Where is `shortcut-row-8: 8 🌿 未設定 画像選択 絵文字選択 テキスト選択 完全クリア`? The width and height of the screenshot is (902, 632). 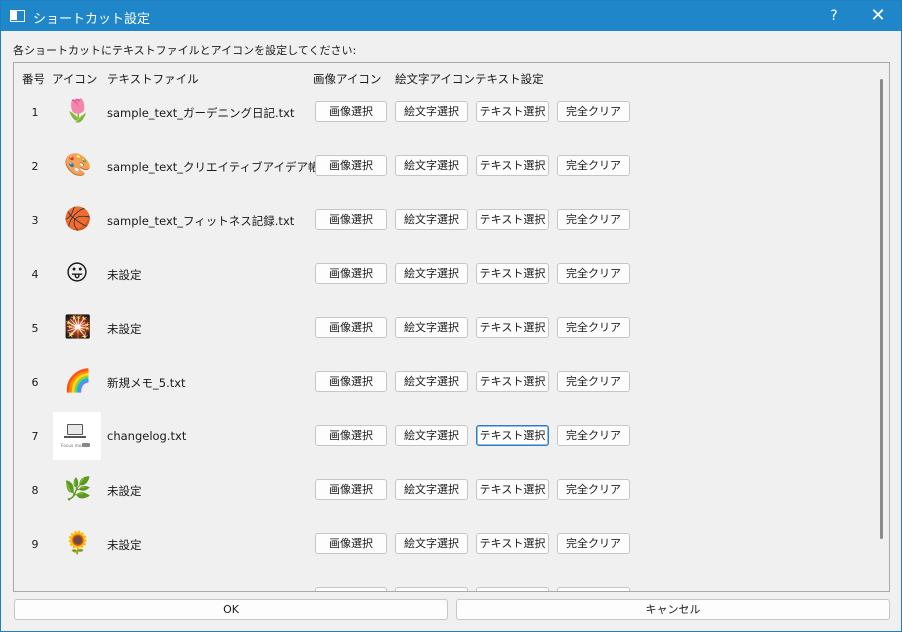 shortcut-row-8: 8 🌿 未設定 画像選択 絵文字選択 テキスト選択 完全クリア is located at coordinates (444, 491).